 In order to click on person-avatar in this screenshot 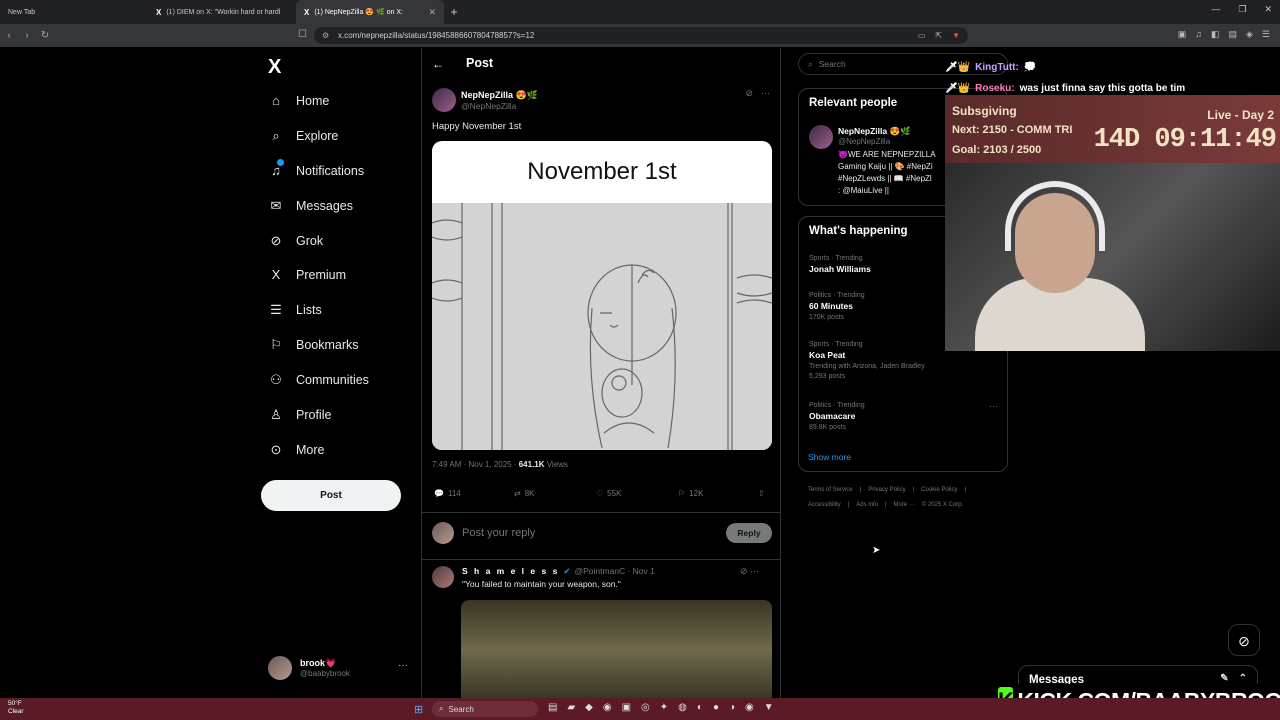, I will do `click(821, 137)`.